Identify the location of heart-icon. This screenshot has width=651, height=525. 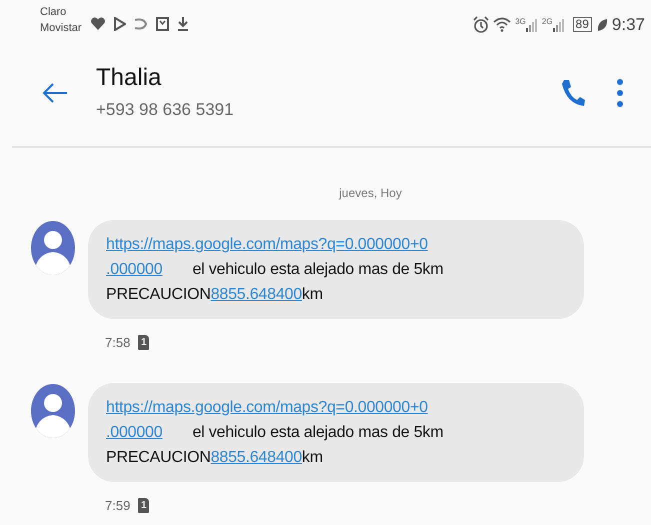
(98, 23).